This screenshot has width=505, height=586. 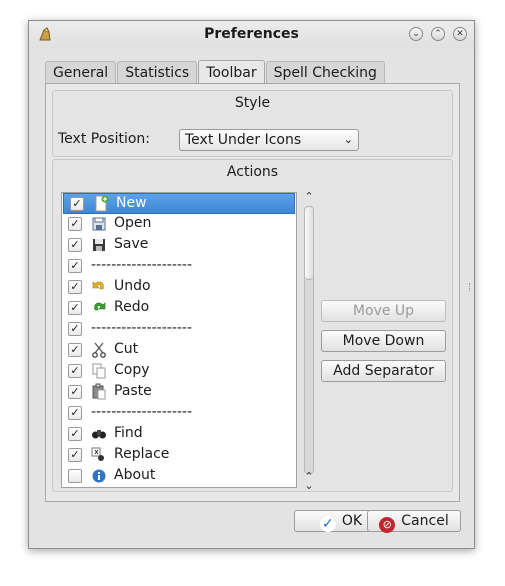 What do you see at coordinates (179, 350) in the screenshot?
I see `list-item: ✓ Cut` at bounding box center [179, 350].